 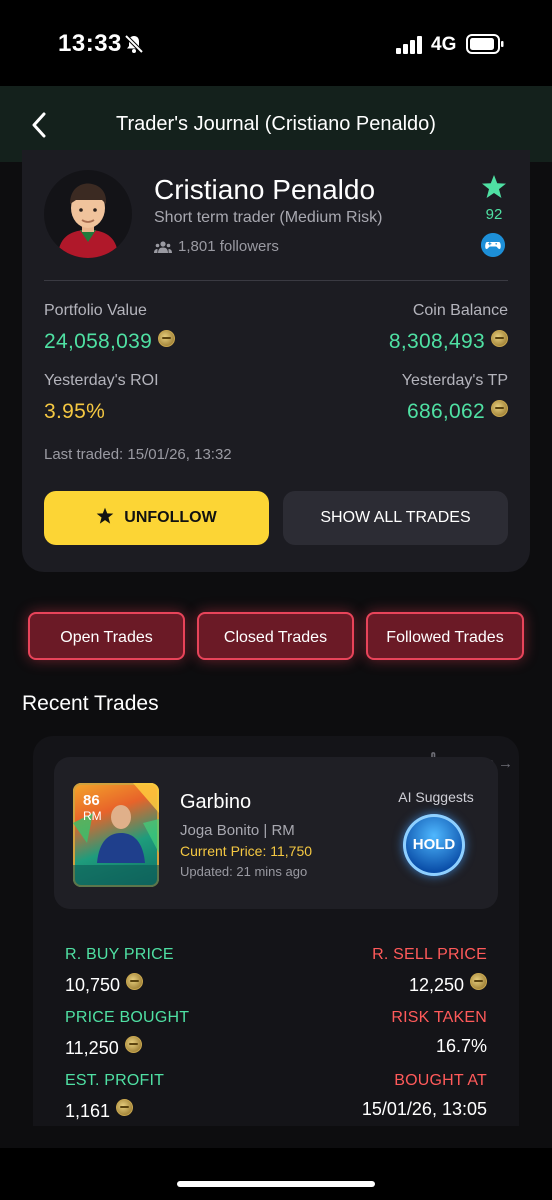 What do you see at coordinates (92, 1048) in the screenshot?
I see `price-bought-value: 11,250` at bounding box center [92, 1048].